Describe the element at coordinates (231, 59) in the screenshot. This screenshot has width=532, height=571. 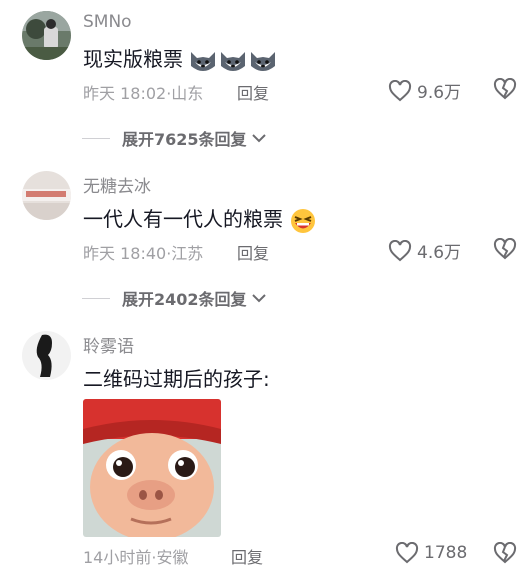
I see `husky-emoji` at that location.